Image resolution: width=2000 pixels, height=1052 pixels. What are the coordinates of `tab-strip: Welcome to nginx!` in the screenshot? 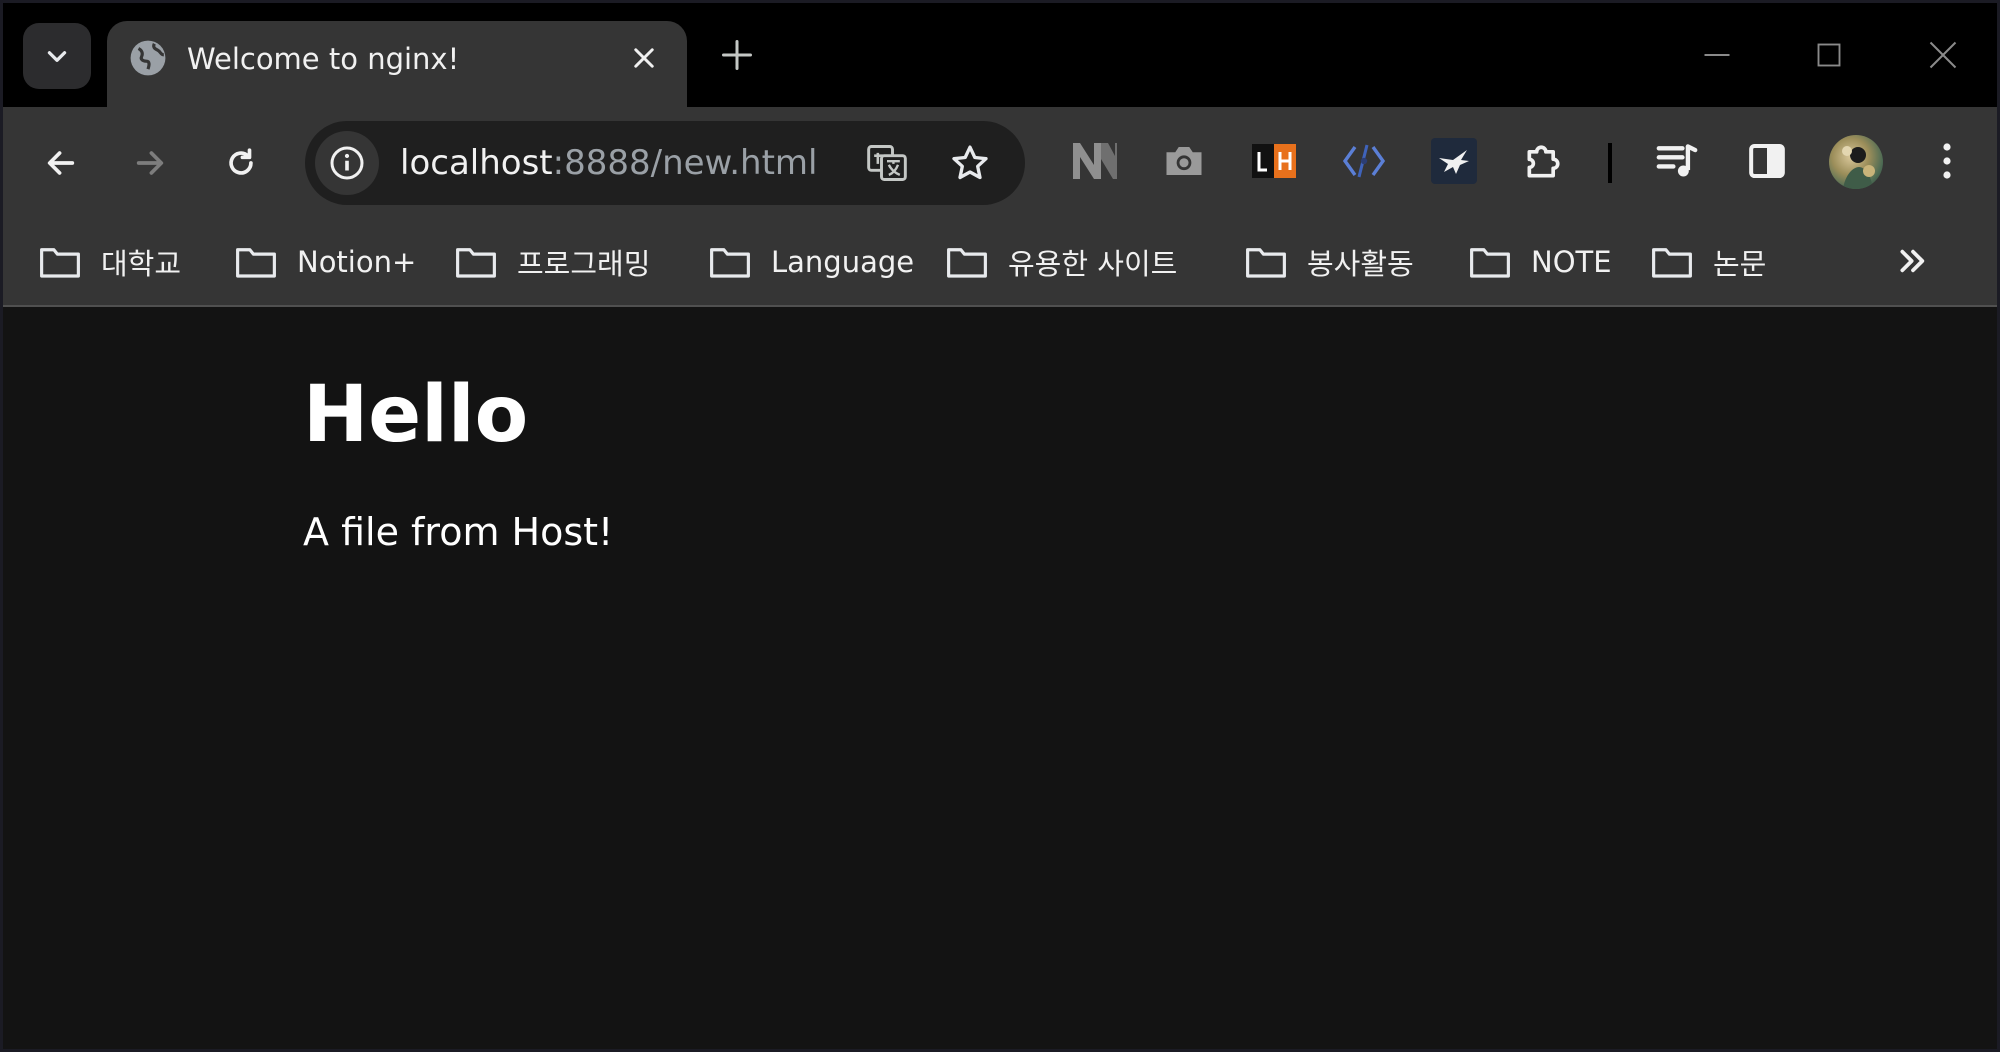 It's located at (1000, 55).